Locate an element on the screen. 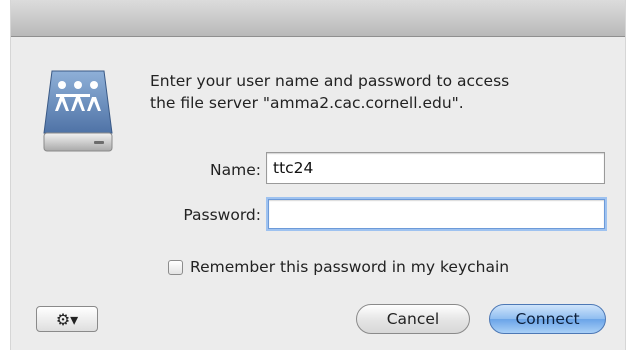 This screenshot has width=636, height=350. cancel-button: Cancel is located at coordinates (413, 319).